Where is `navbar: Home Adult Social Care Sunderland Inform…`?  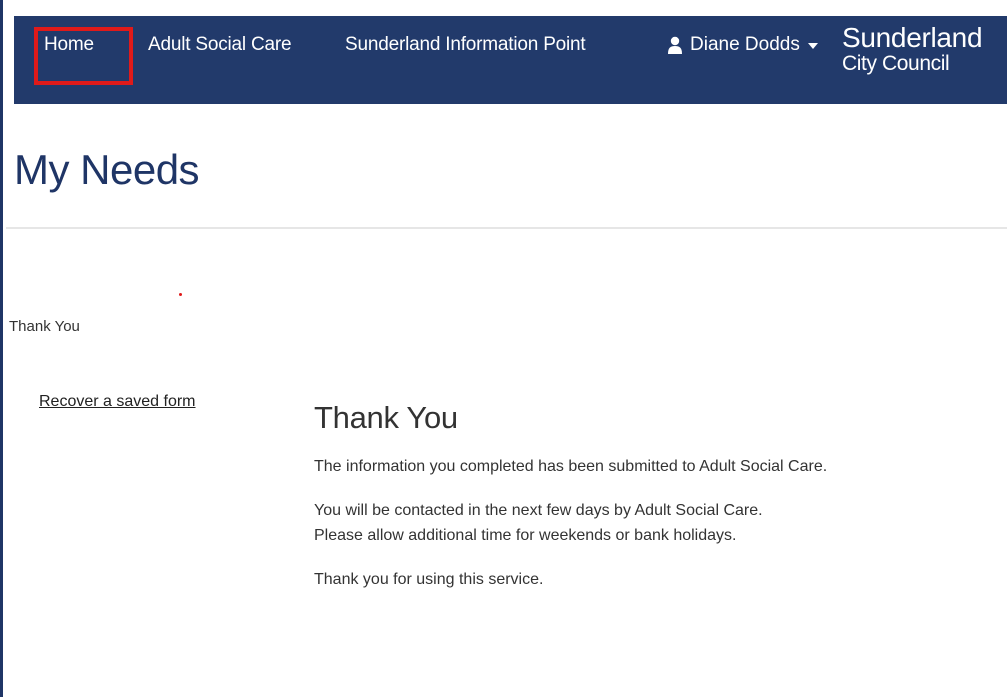
navbar: Home Adult Social Care Sunderland Inform… is located at coordinates (510, 60).